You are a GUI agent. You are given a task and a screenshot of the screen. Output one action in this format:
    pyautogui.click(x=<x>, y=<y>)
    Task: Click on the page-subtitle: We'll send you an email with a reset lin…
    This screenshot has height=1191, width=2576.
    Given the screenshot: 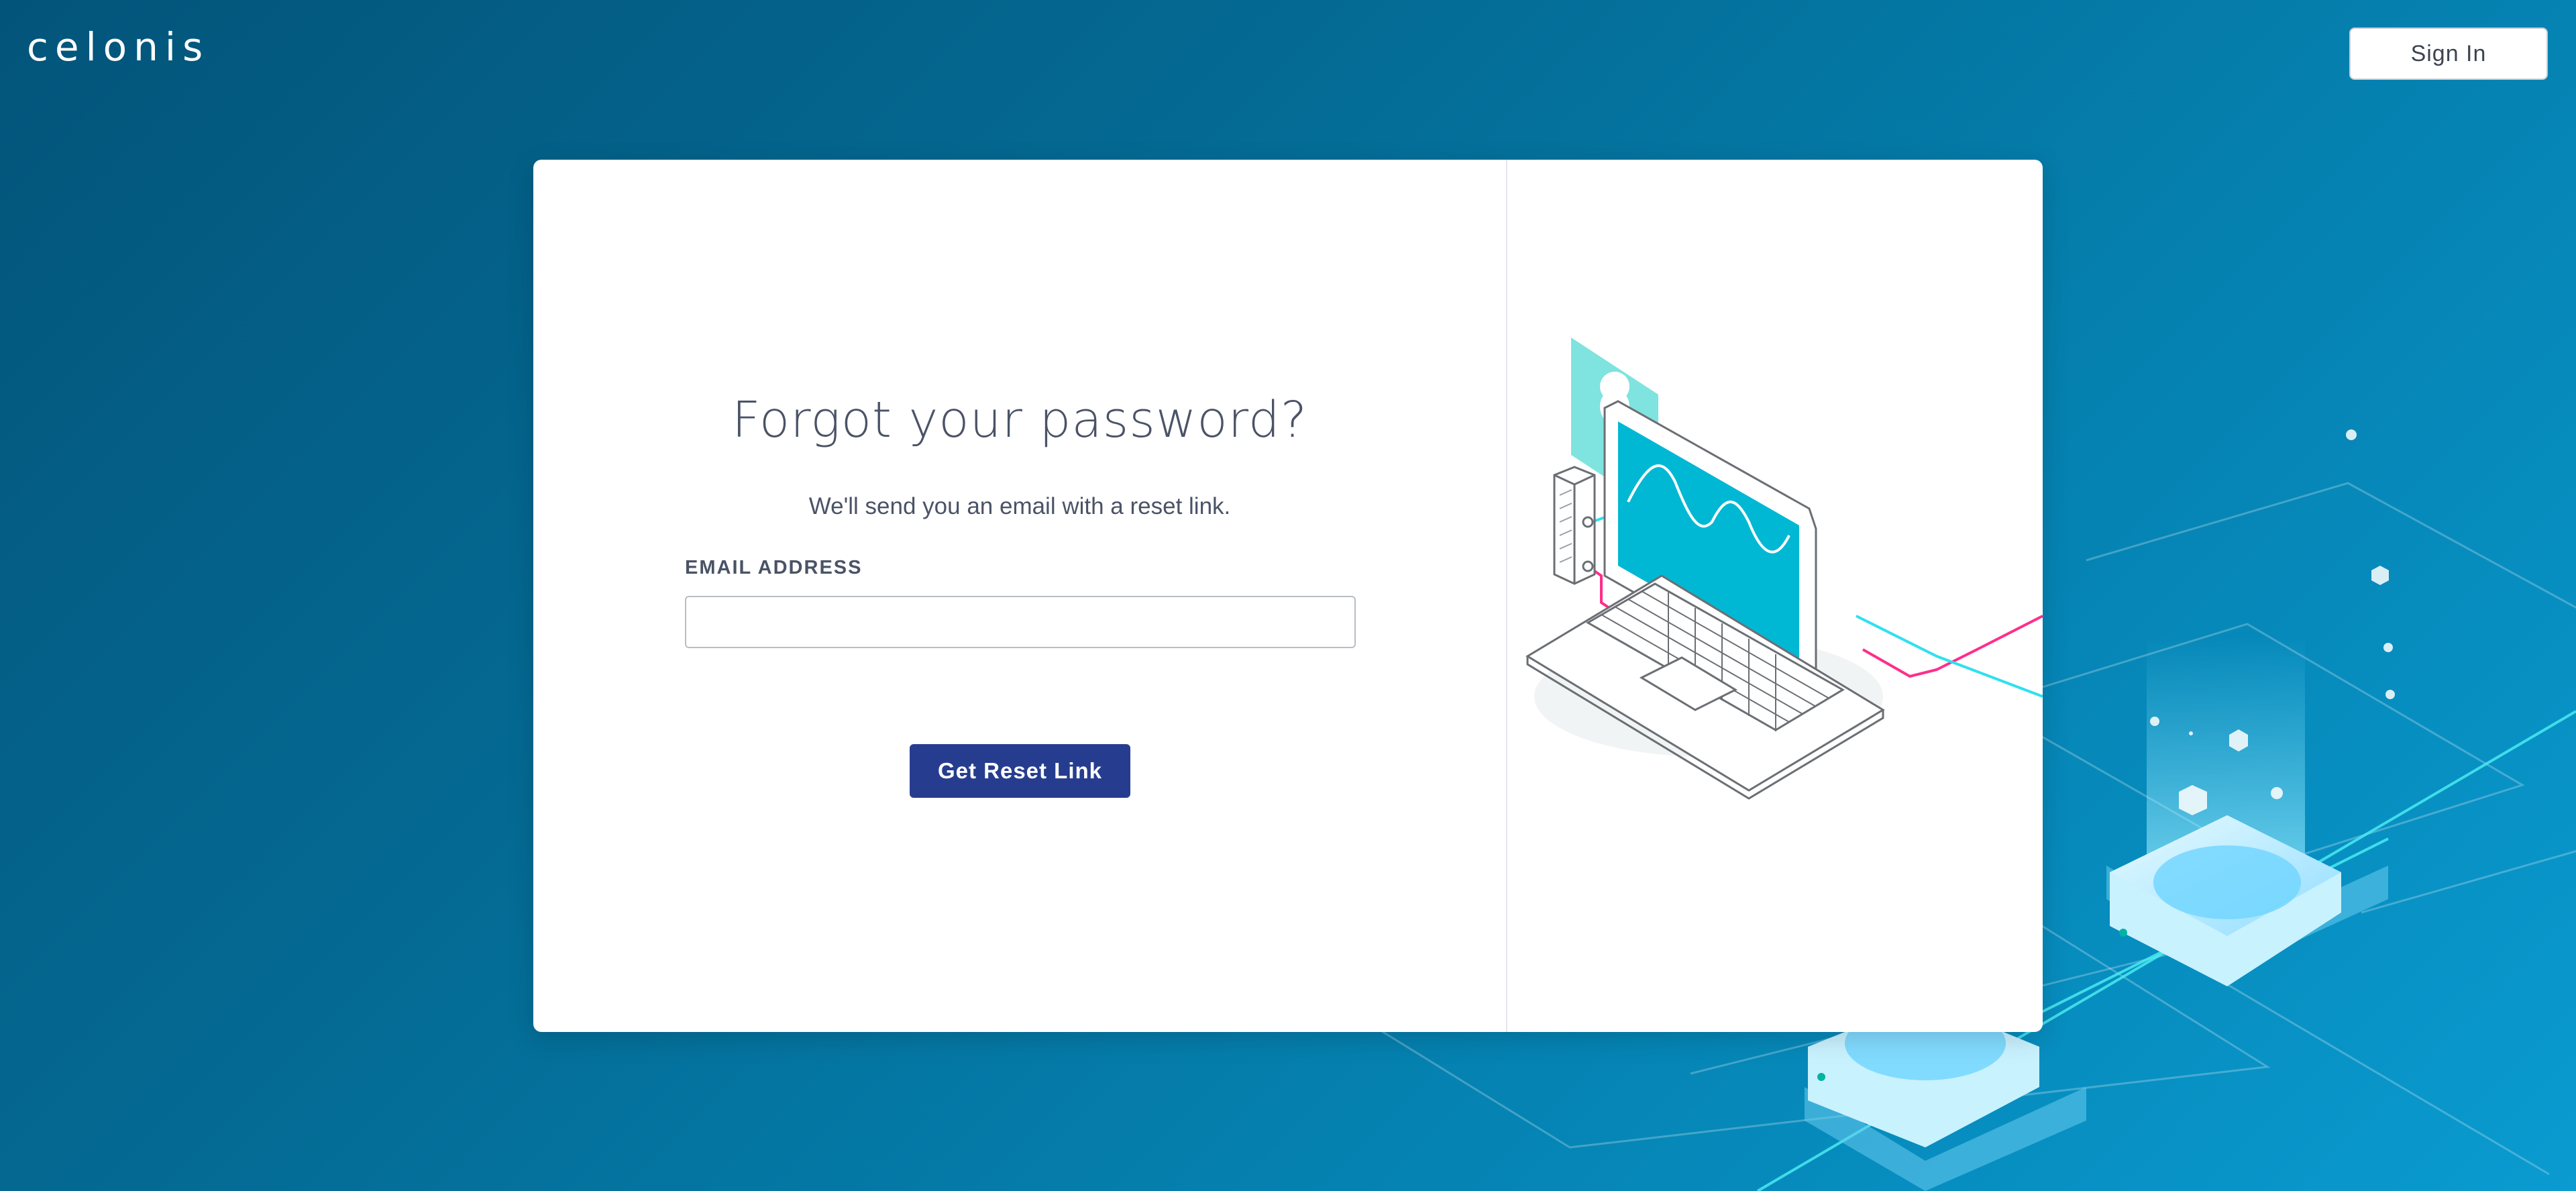 What is the action you would take?
    pyautogui.click(x=1019, y=506)
    